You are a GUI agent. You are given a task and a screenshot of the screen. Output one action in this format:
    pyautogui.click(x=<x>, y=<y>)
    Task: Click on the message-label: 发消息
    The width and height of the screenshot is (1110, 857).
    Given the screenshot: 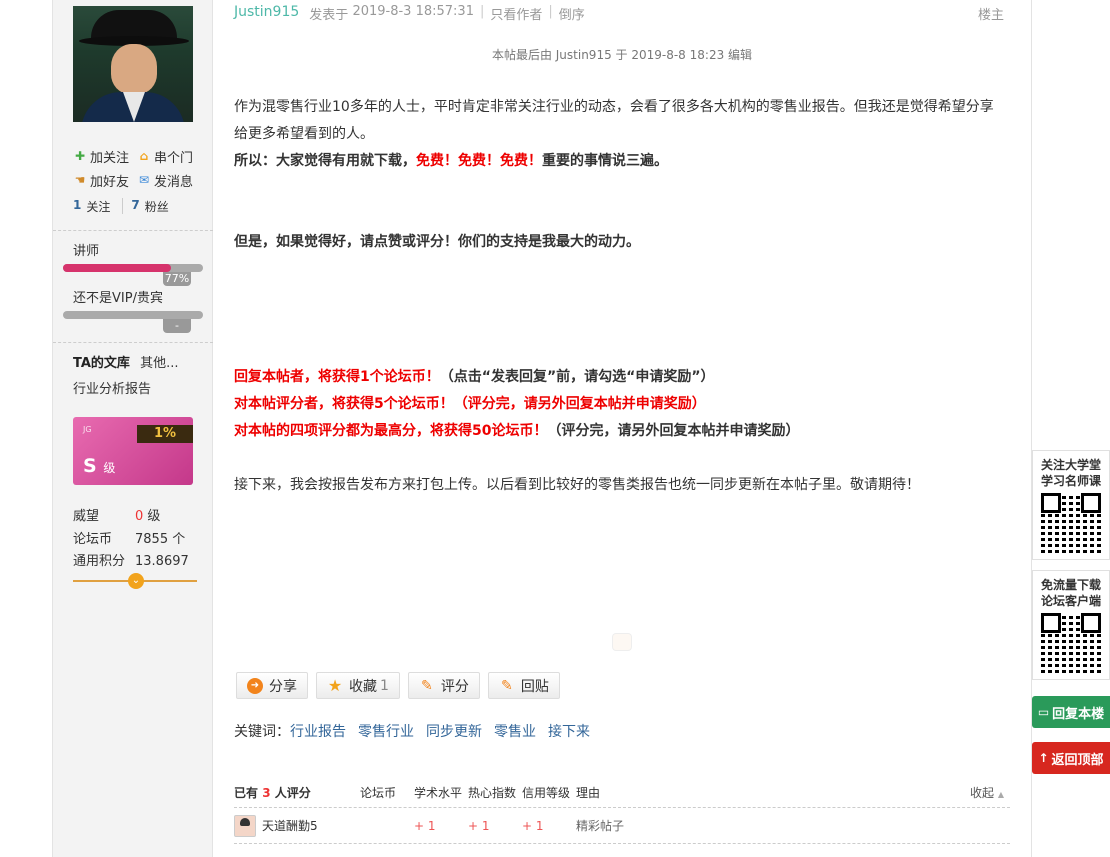 What is the action you would take?
    pyautogui.click(x=174, y=182)
    